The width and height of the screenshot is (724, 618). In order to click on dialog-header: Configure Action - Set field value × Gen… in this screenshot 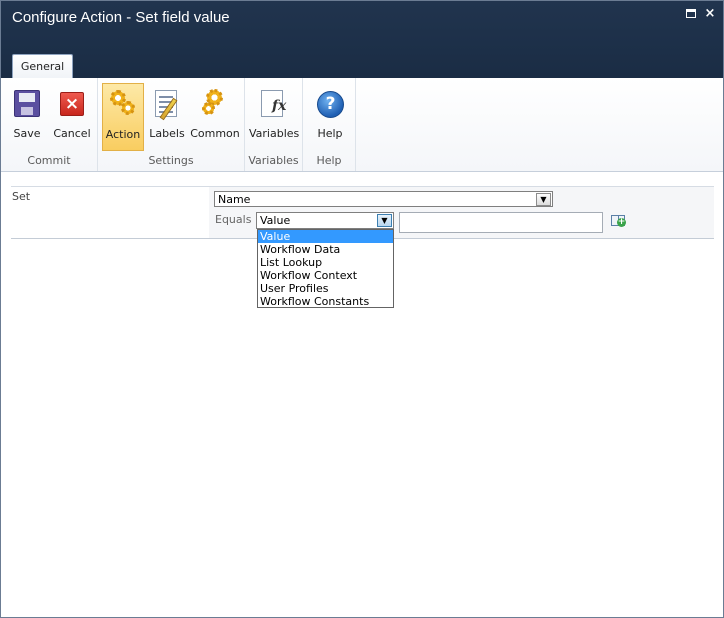, I will do `click(362, 40)`.